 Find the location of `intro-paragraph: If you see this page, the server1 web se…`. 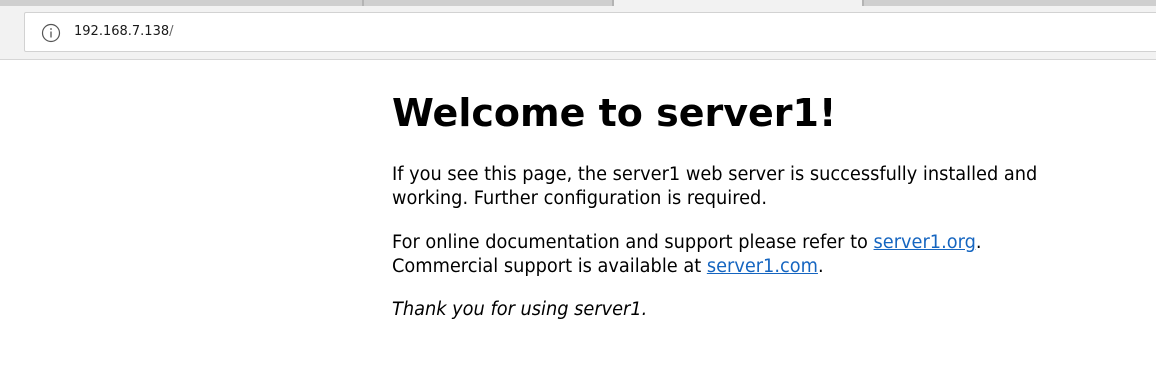

intro-paragraph: If you see this page, the server1 web se… is located at coordinates (714, 187).